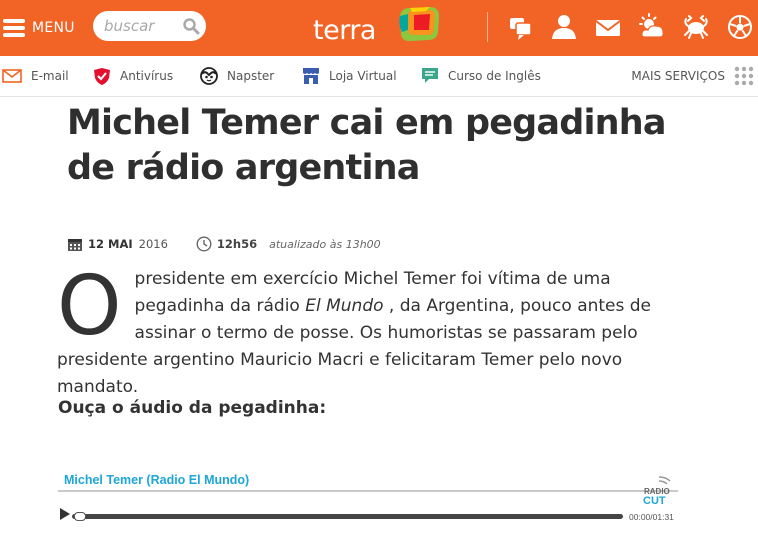 The image size is (758, 536). Describe the element at coordinates (89, 306) in the screenshot. I see `drop-cap: O` at that location.